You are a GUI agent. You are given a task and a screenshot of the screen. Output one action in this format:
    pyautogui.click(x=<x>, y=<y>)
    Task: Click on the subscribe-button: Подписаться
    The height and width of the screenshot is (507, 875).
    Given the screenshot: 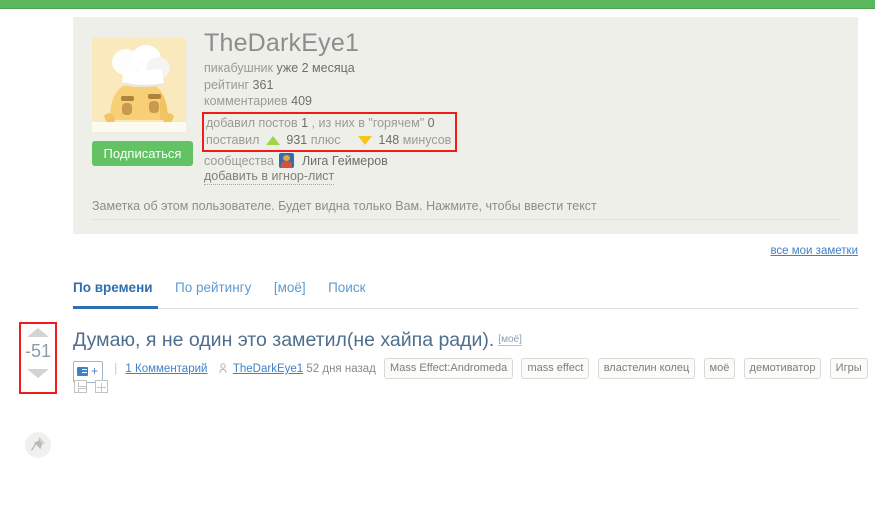 What is the action you would take?
    pyautogui.click(x=142, y=153)
    